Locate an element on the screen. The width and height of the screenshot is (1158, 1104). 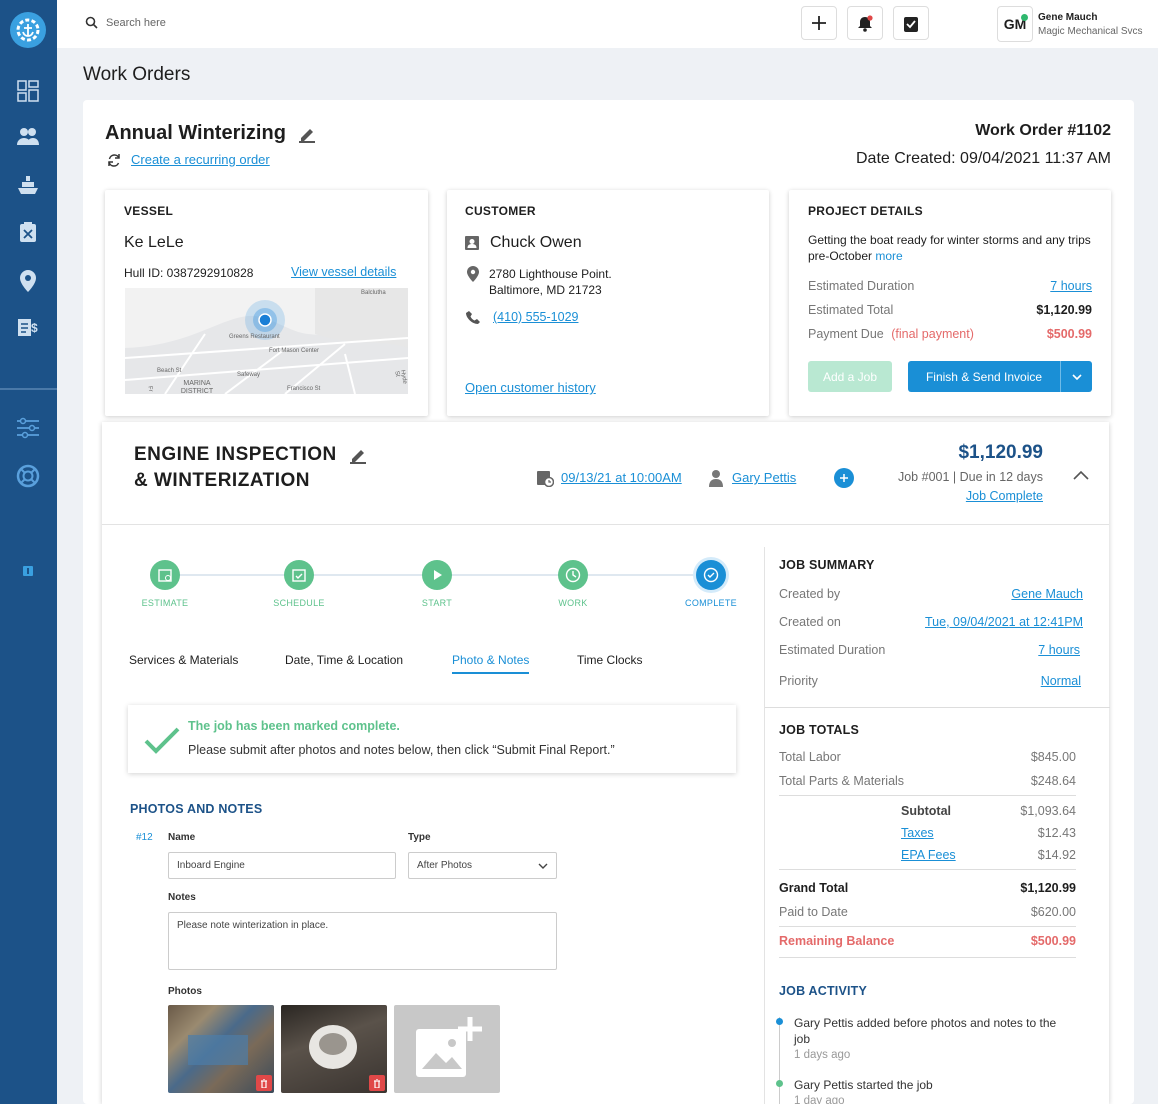
step-work: WORK is located at coordinates (573, 584).